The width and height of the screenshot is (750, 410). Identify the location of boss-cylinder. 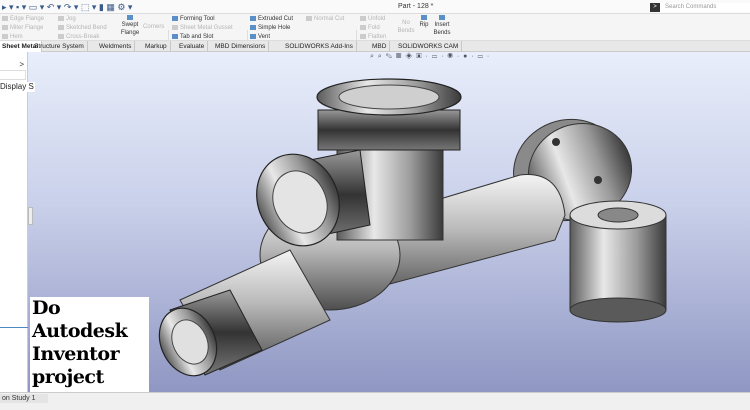
(618, 261).